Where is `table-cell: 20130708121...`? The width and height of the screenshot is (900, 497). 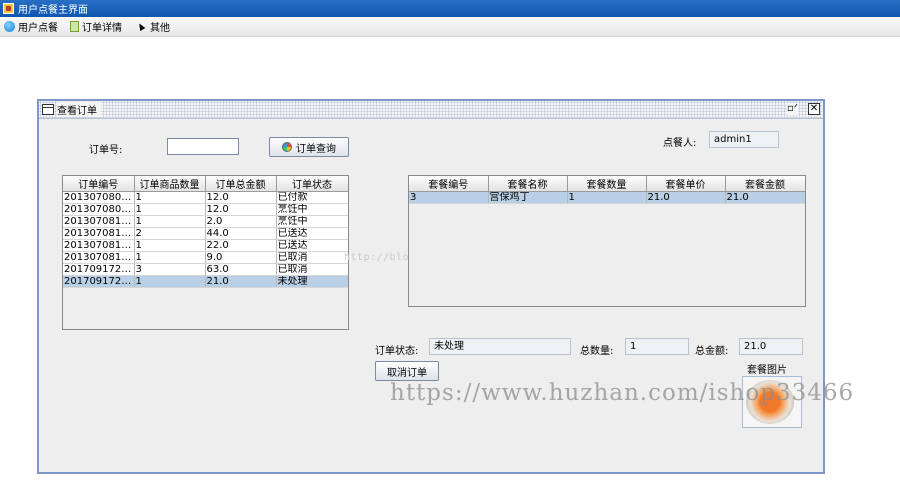
table-cell: 20130708121... is located at coordinates (99, 257).